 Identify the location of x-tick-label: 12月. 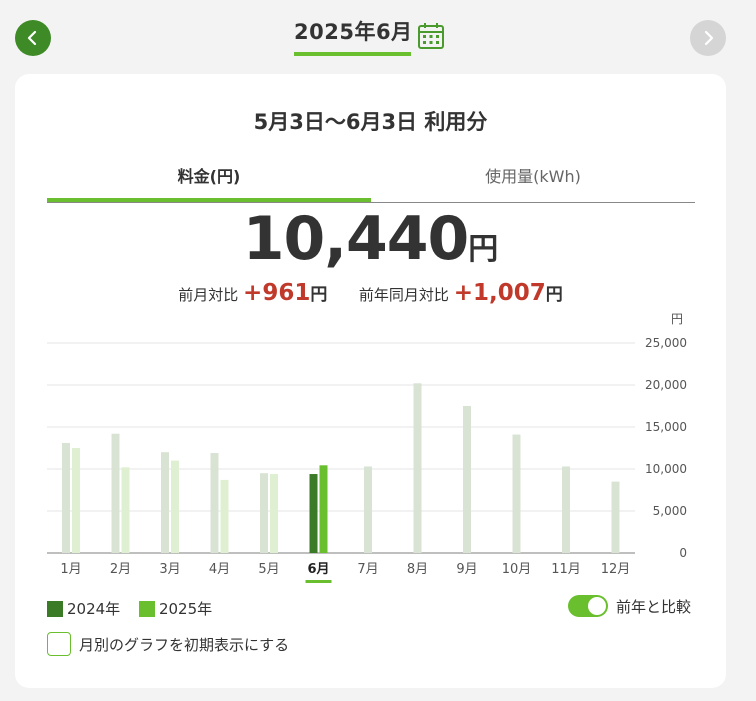
(616, 569).